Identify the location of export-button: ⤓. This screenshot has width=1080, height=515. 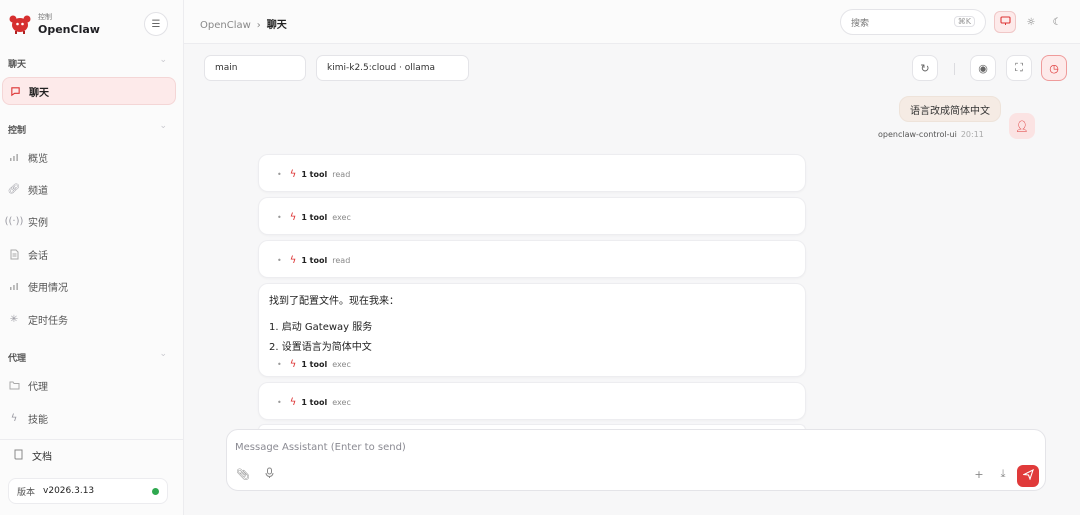
(1003, 474).